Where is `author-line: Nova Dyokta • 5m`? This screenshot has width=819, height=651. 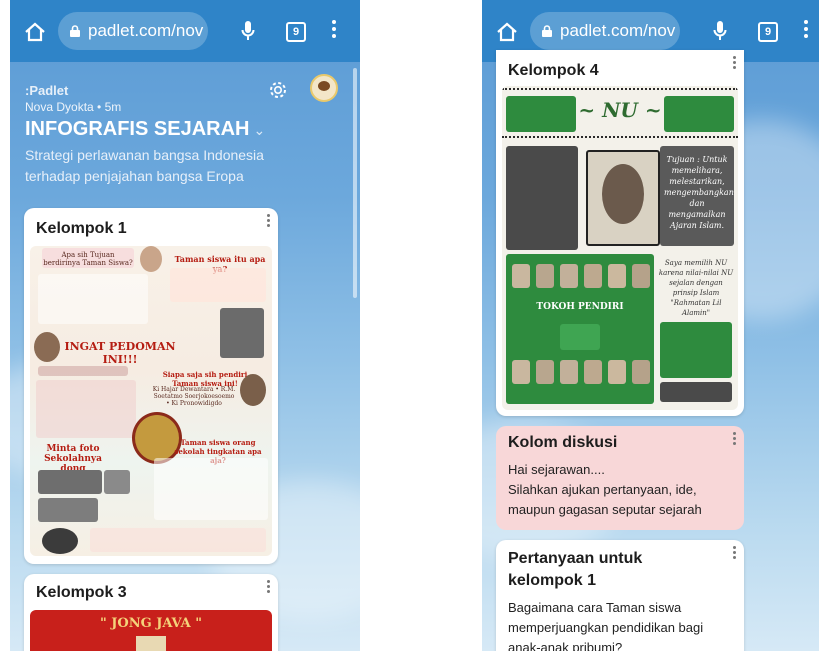
author-line: Nova Dyokta • 5m is located at coordinates (73, 107).